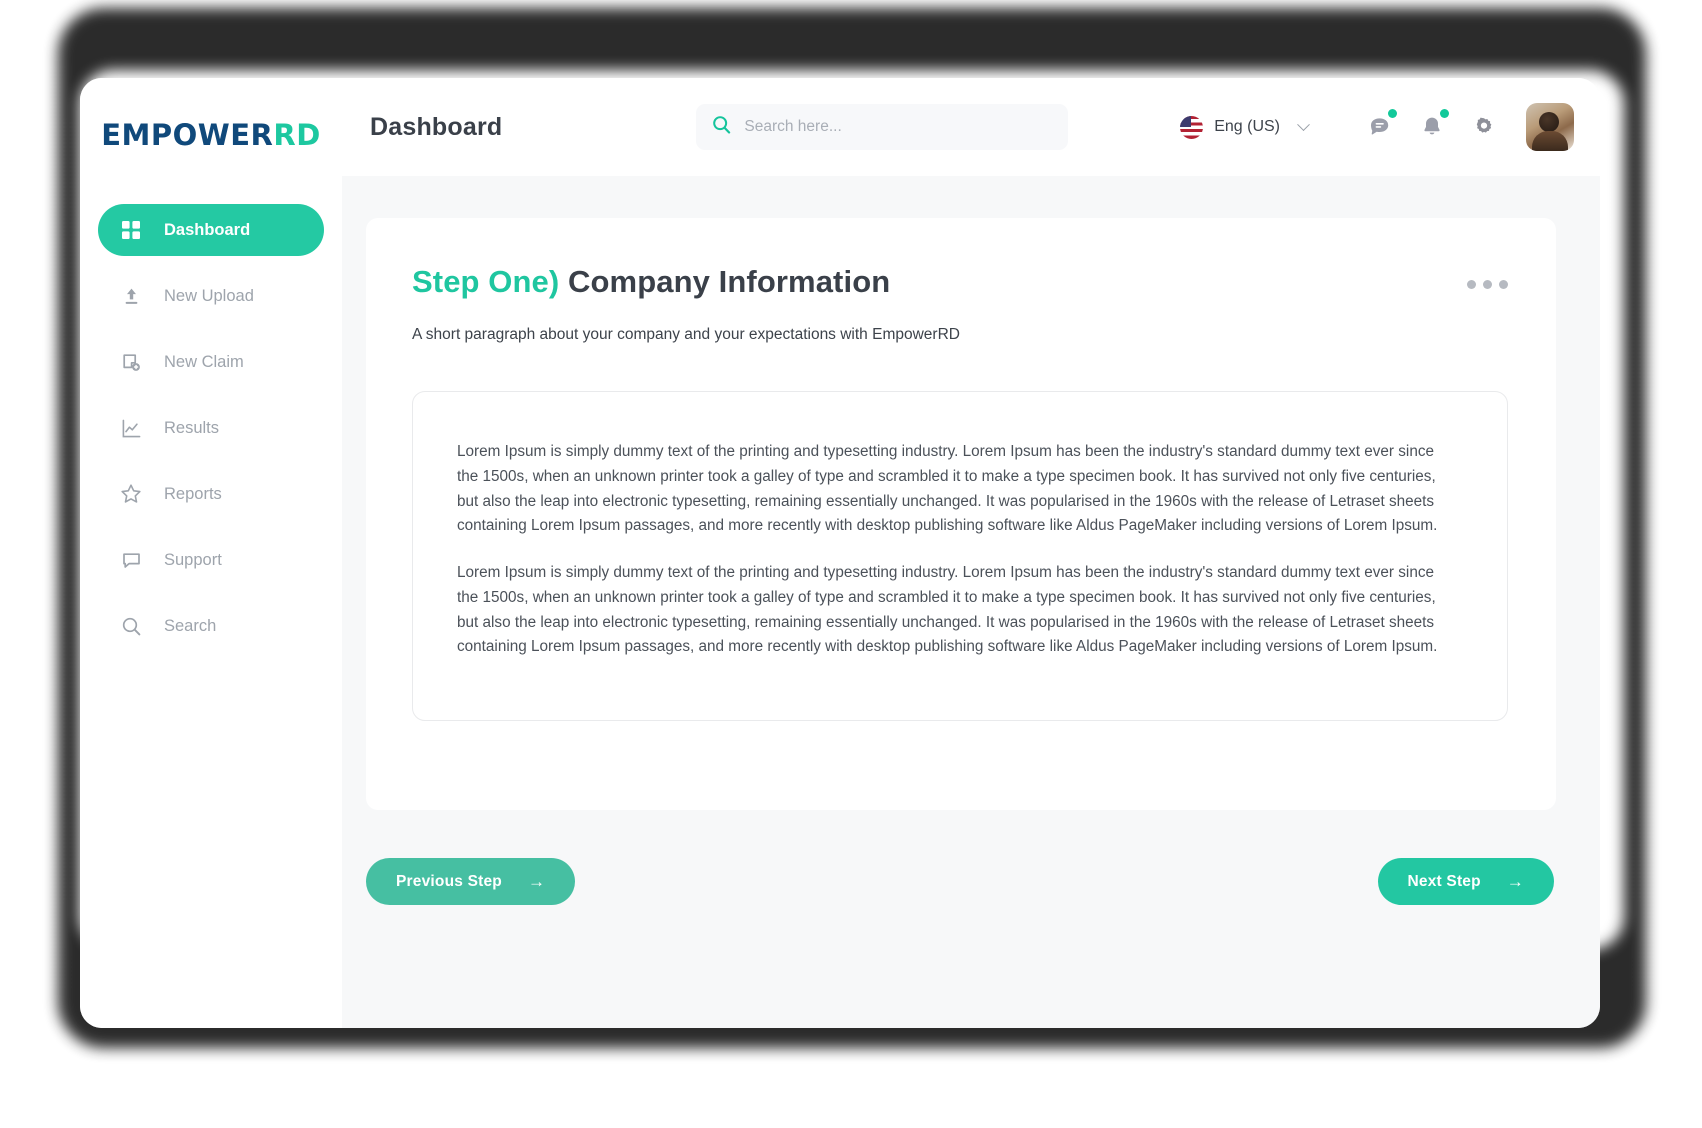 The height and width of the screenshot is (1128, 1702). Describe the element at coordinates (131, 362) in the screenshot. I see `file-plus-icon` at that location.